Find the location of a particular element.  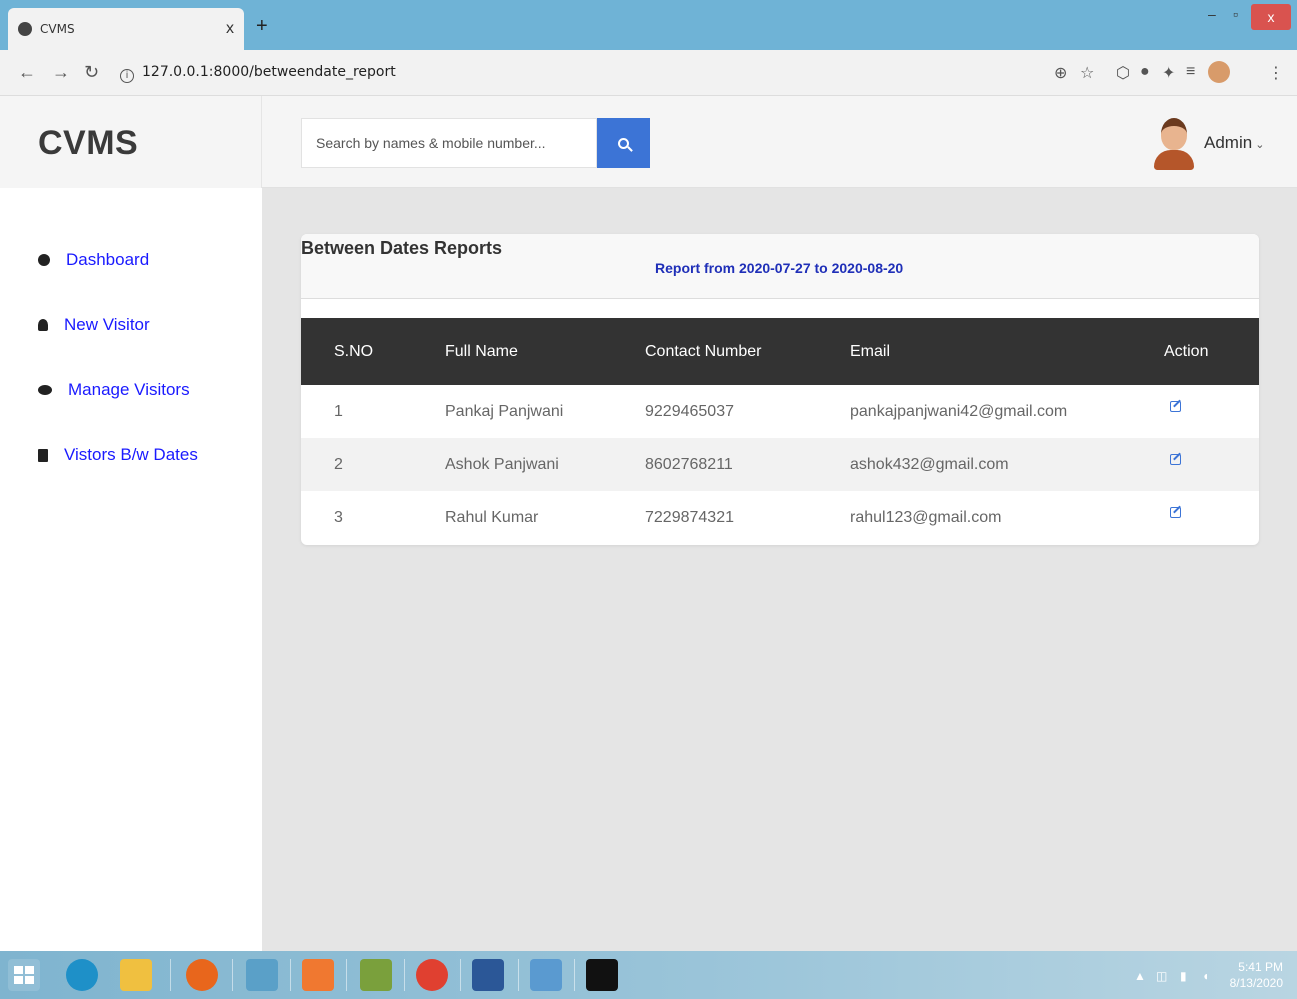

extension-circle-icon: ● is located at coordinates (1145, 72).